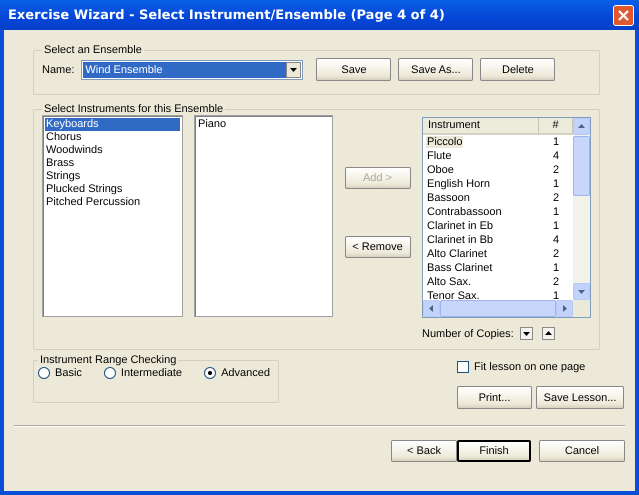  I want to click on instrument-name: English Horn, so click(458, 184).